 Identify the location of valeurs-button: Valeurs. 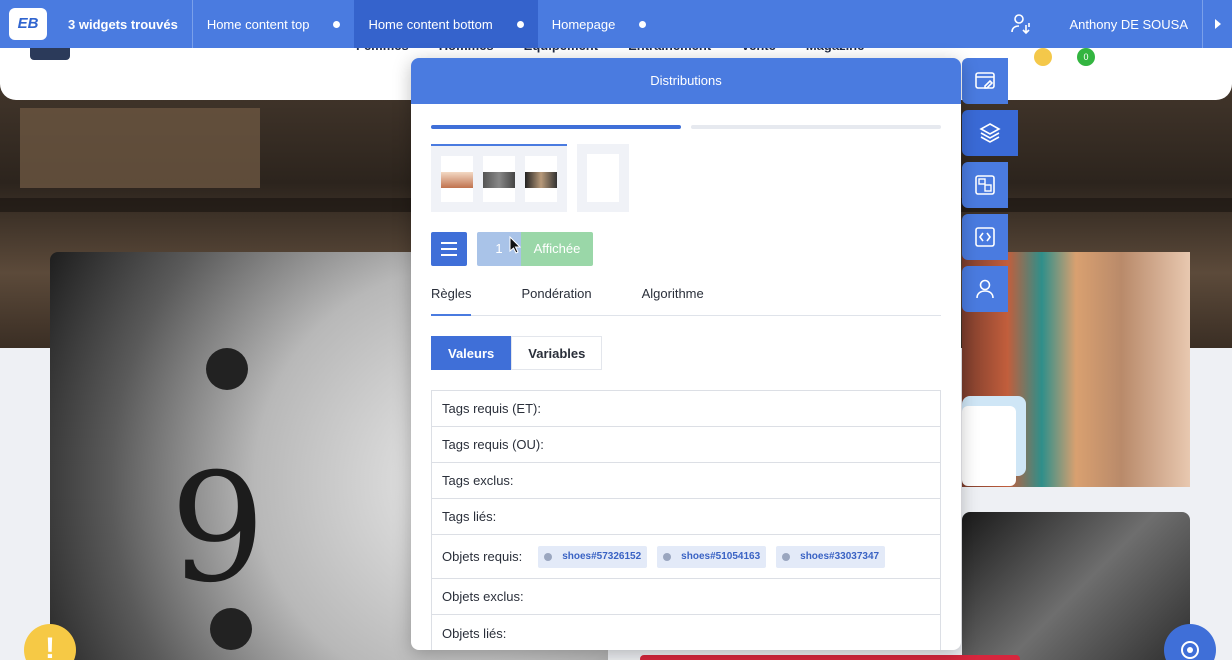
(471, 353).